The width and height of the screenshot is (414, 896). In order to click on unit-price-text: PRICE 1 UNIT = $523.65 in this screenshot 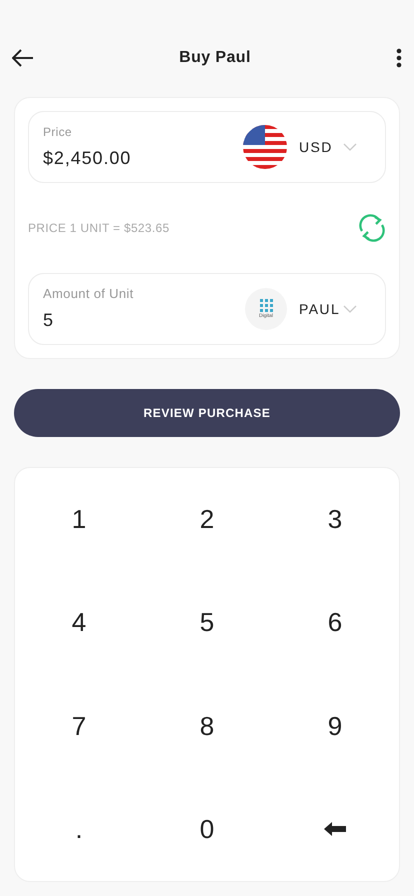, I will do `click(99, 228)`.